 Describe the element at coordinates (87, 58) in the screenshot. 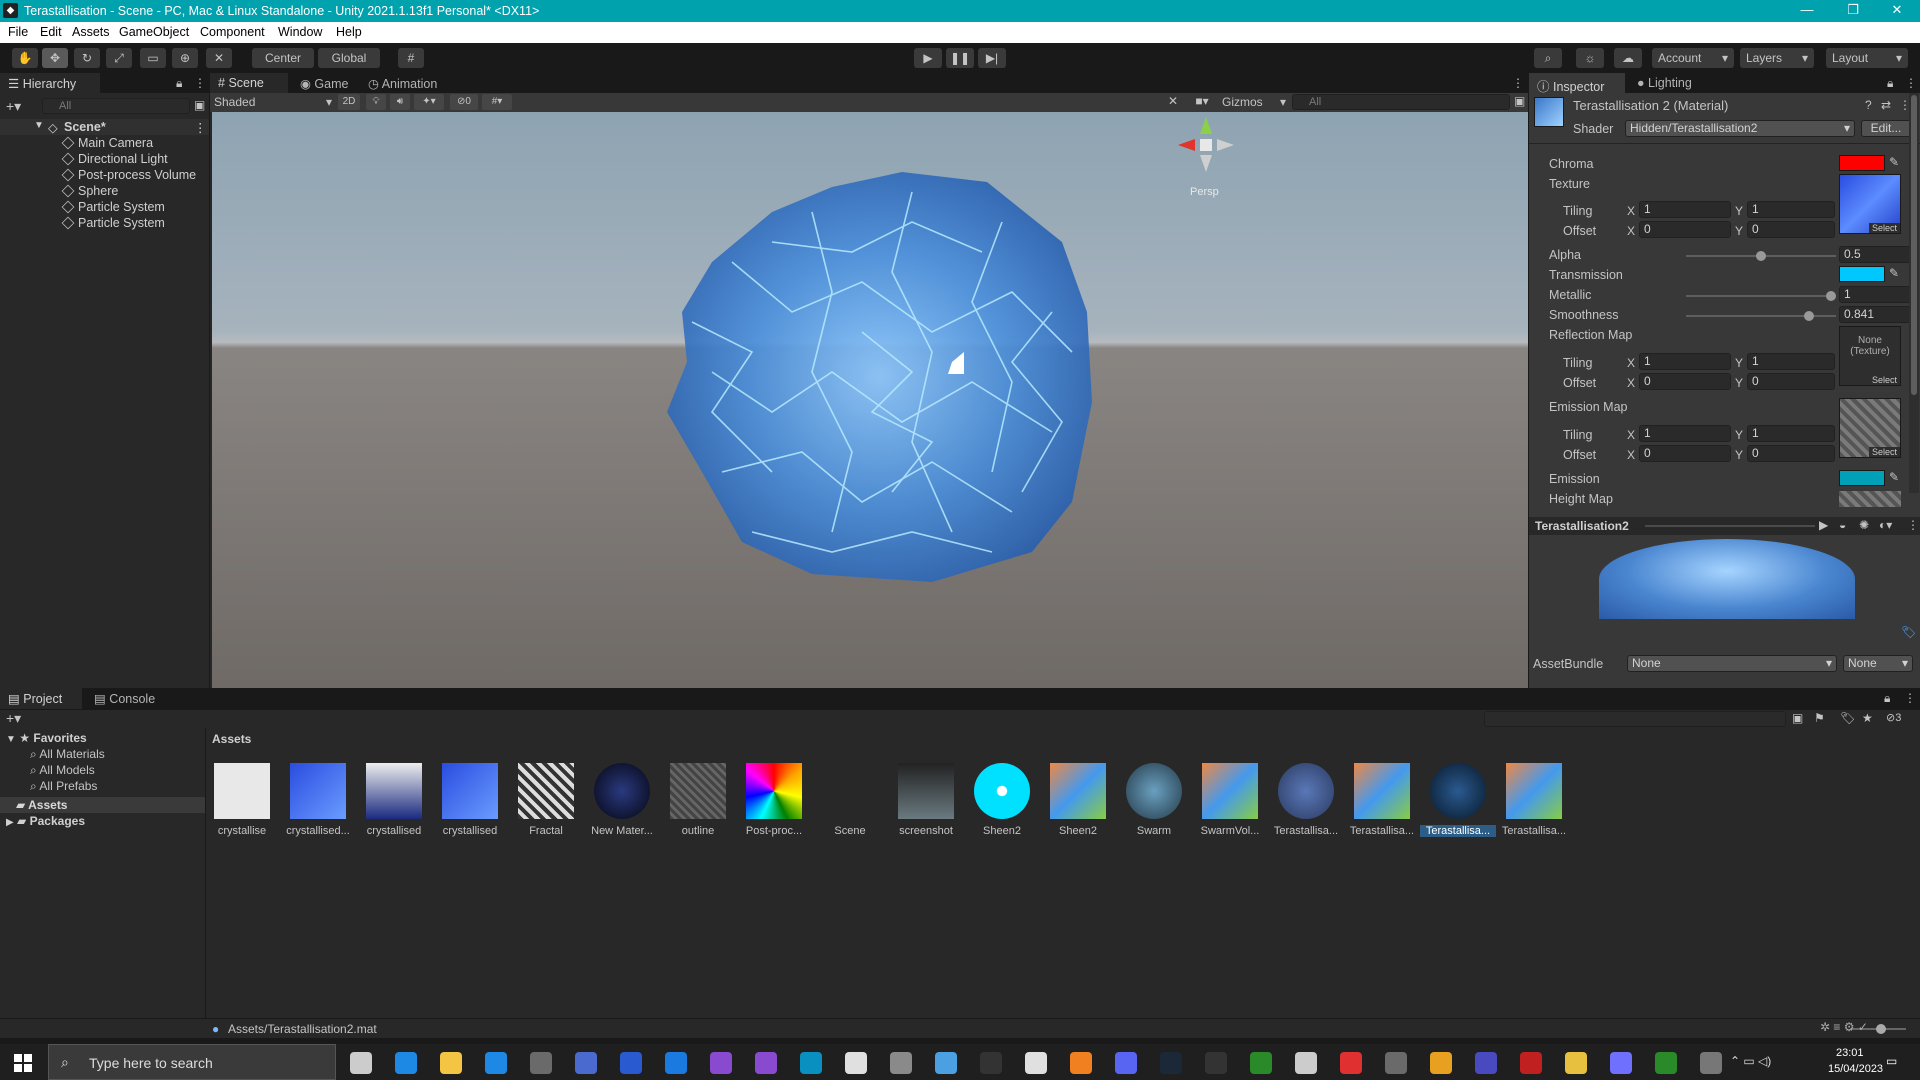

I see `rotate-tool-icon: ↻` at that location.